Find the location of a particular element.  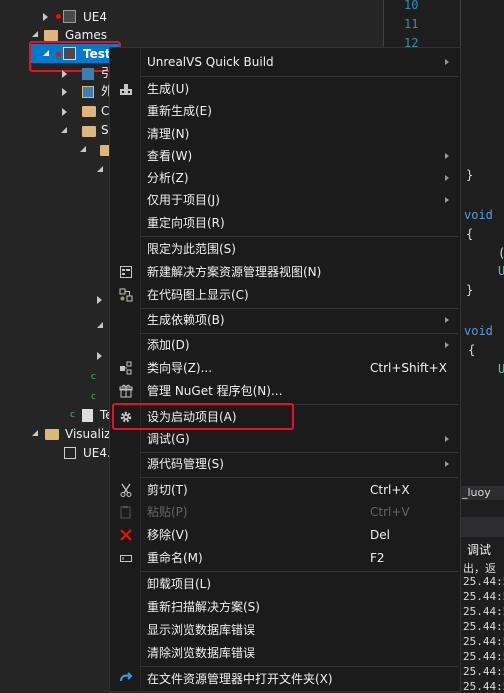

tree-item-source: S is located at coordinates (105, 130).